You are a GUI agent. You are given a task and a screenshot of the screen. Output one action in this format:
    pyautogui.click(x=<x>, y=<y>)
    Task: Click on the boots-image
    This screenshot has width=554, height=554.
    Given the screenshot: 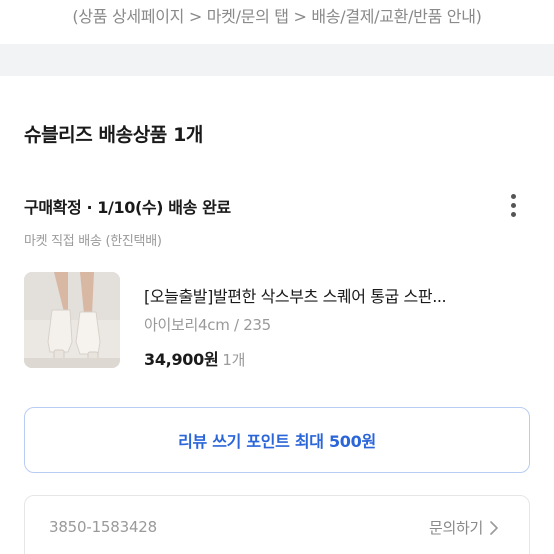 What is the action you would take?
    pyautogui.click(x=72, y=320)
    